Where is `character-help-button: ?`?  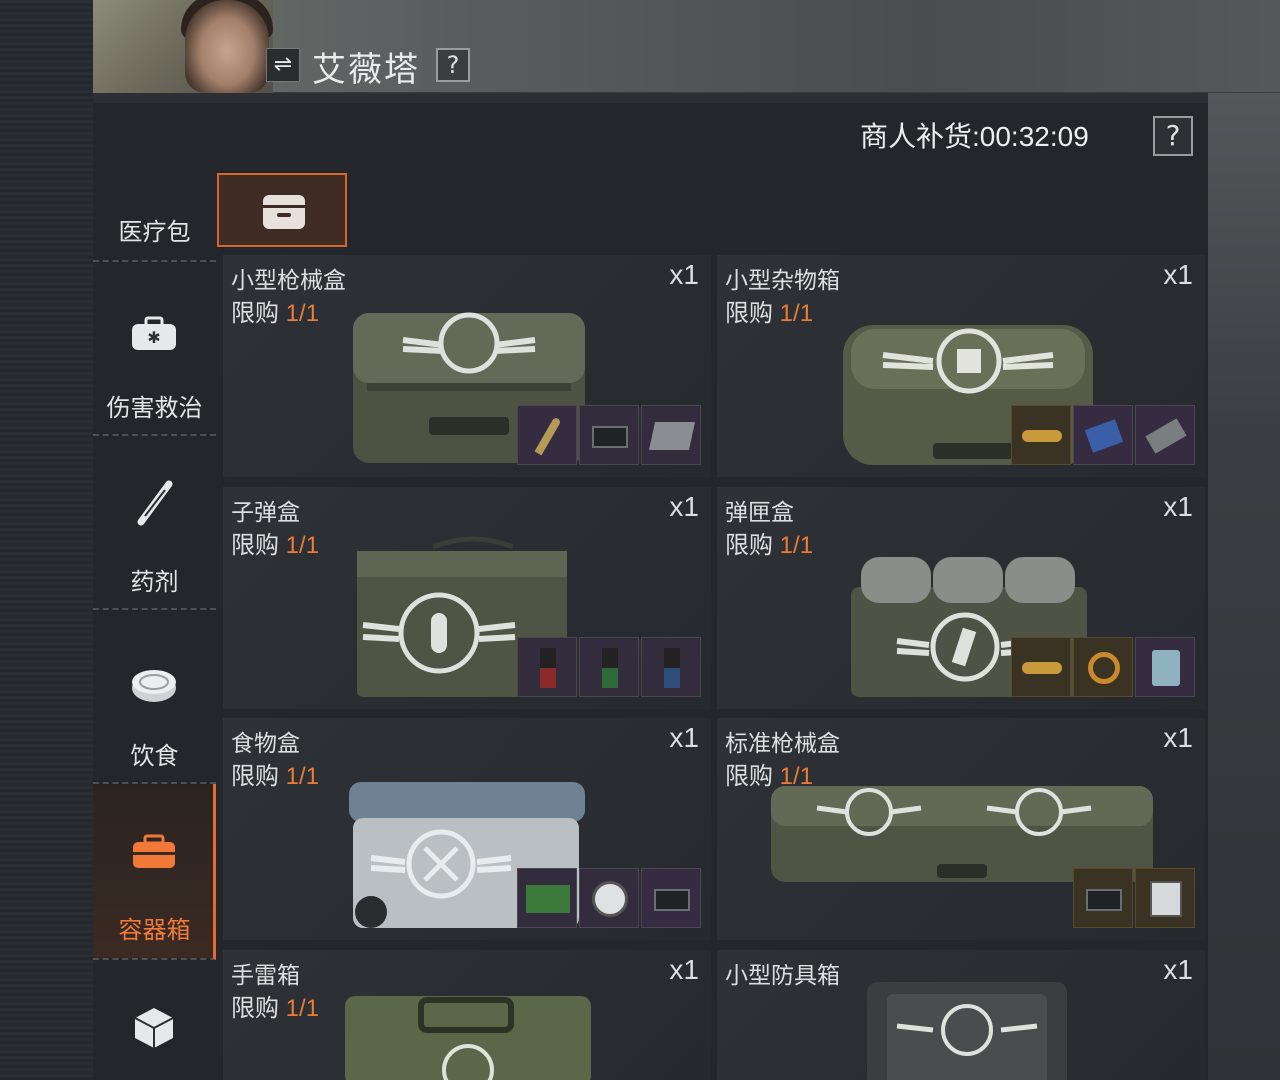 character-help-button: ? is located at coordinates (453, 65).